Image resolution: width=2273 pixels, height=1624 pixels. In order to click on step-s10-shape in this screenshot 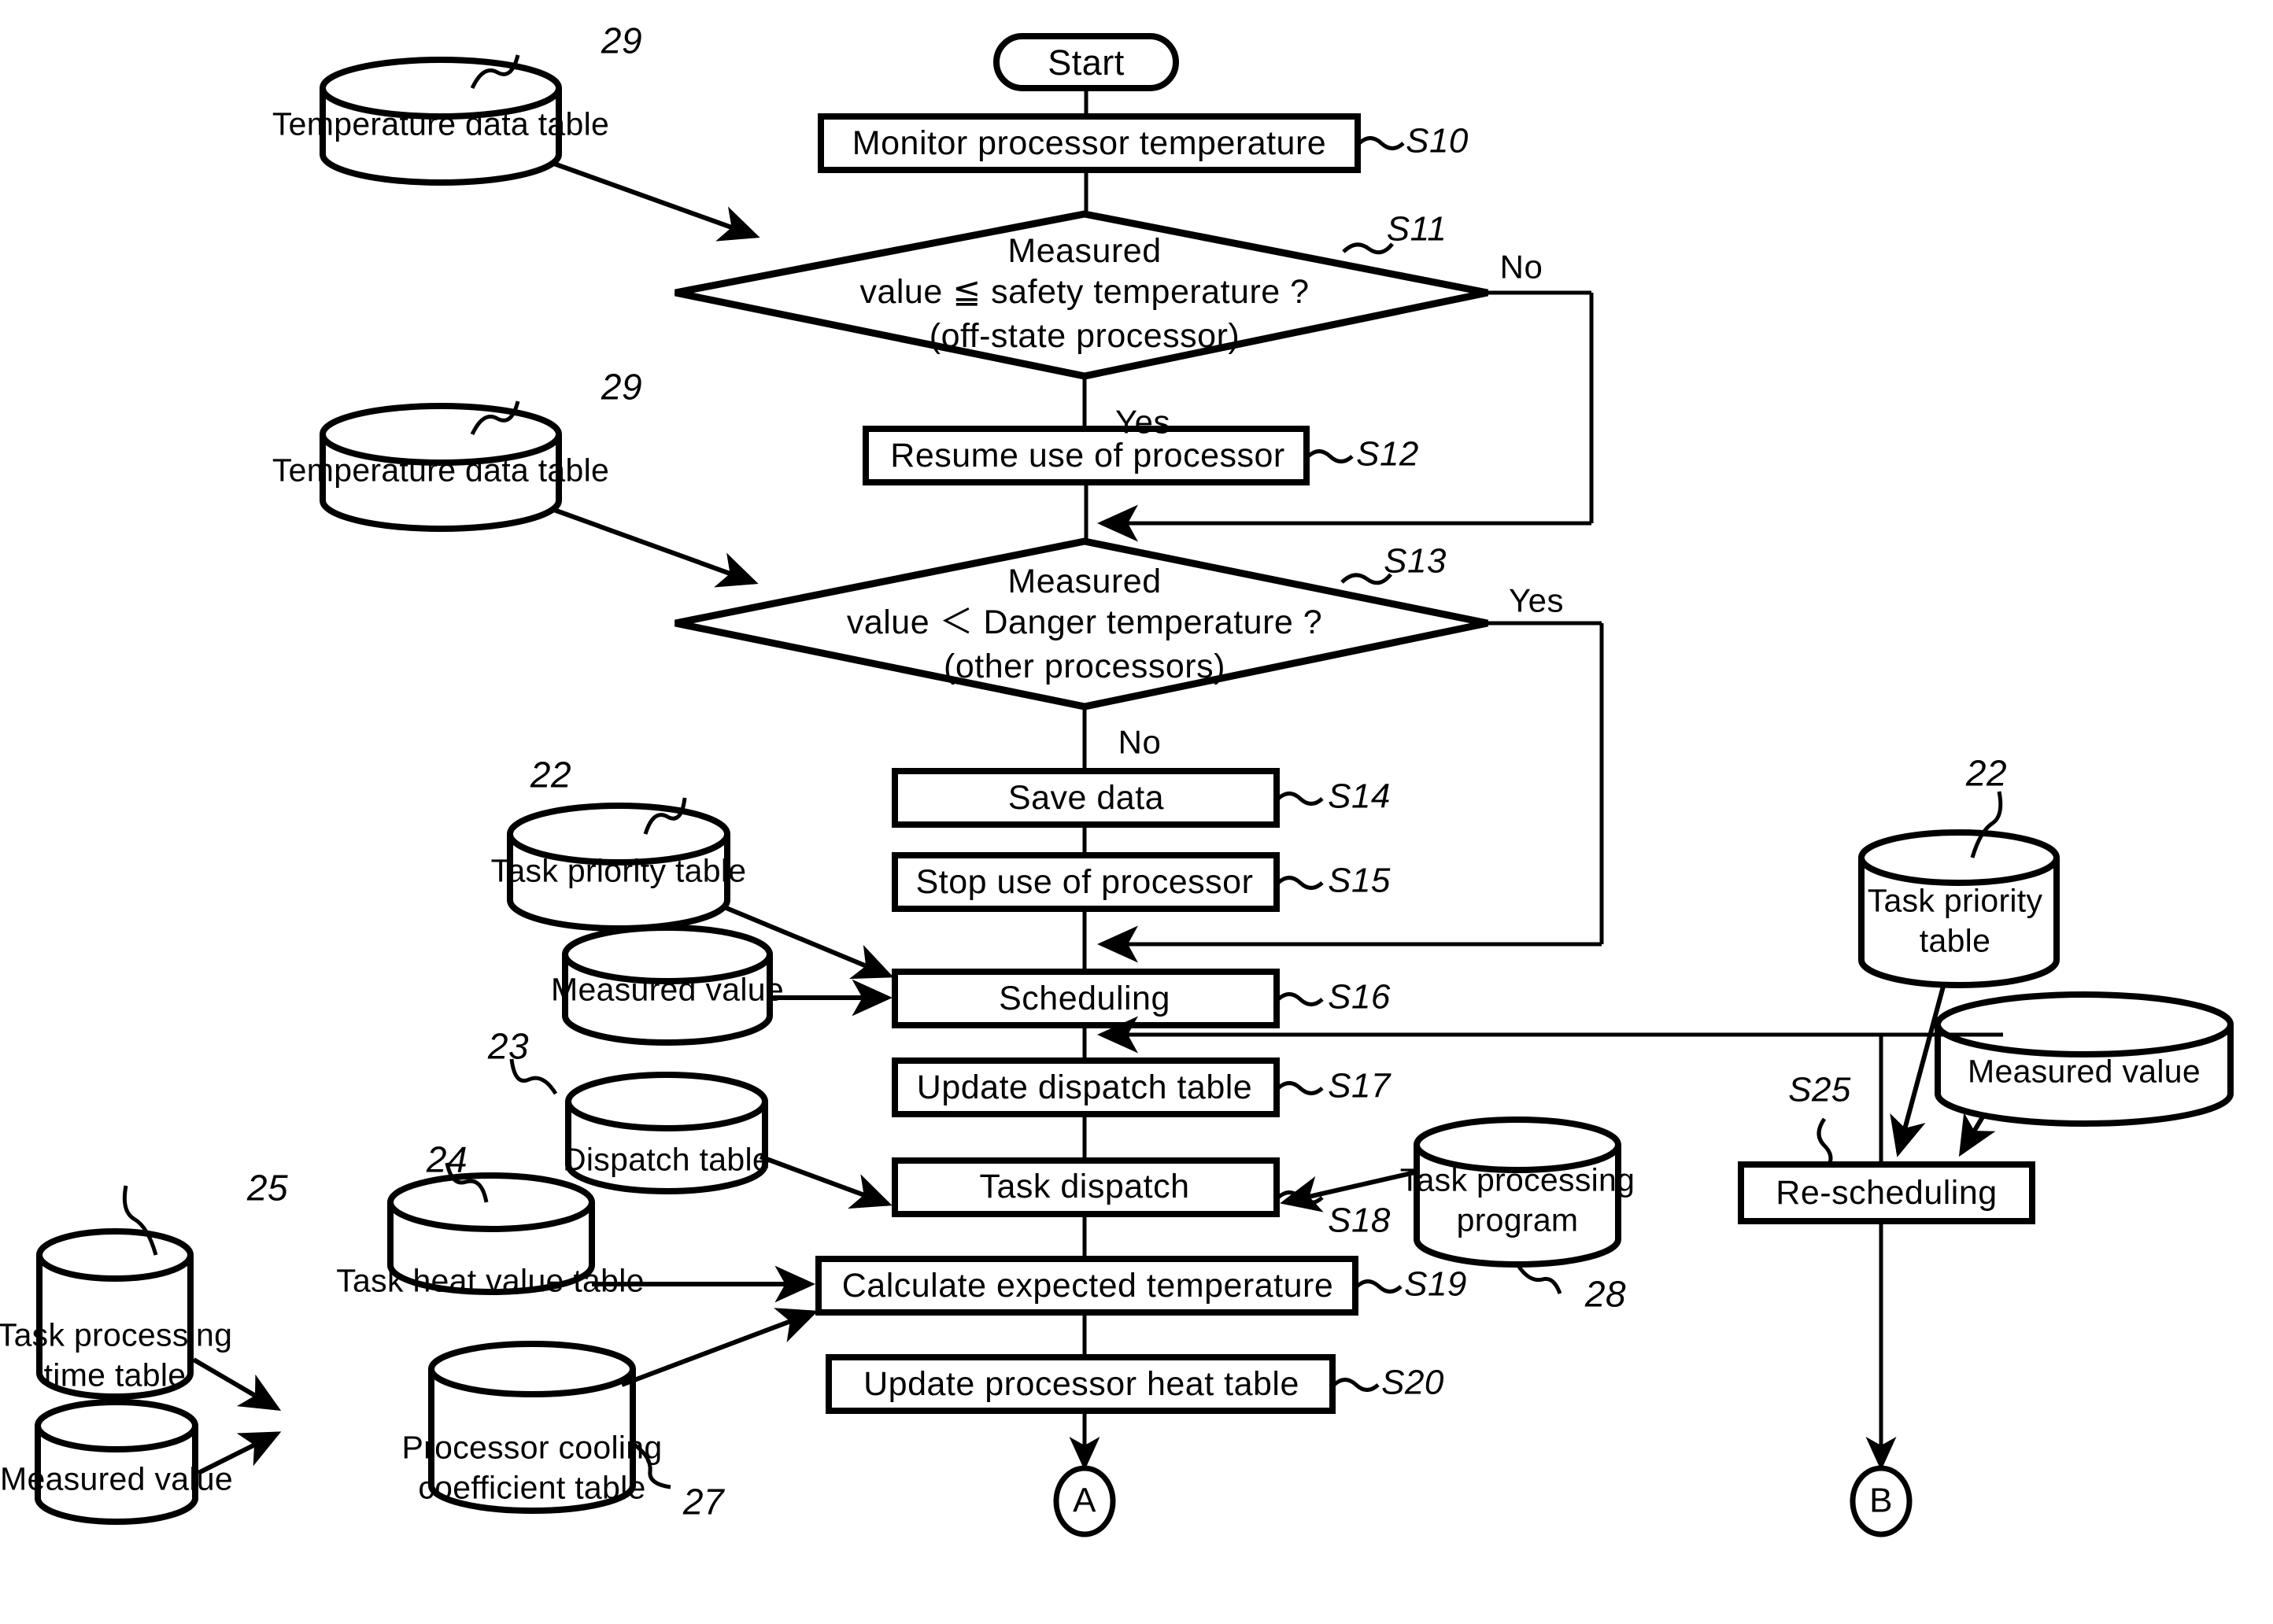, I will do `click(1089, 143)`.